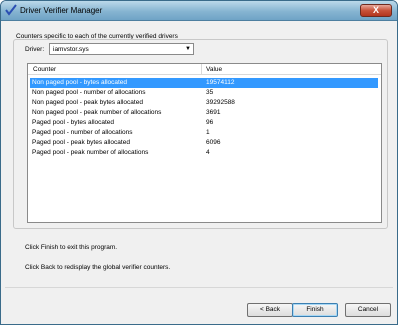 This screenshot has width=400, height=327. I want to click on counter-cell: Paged pool - bytes allocated, so click(73, 122).